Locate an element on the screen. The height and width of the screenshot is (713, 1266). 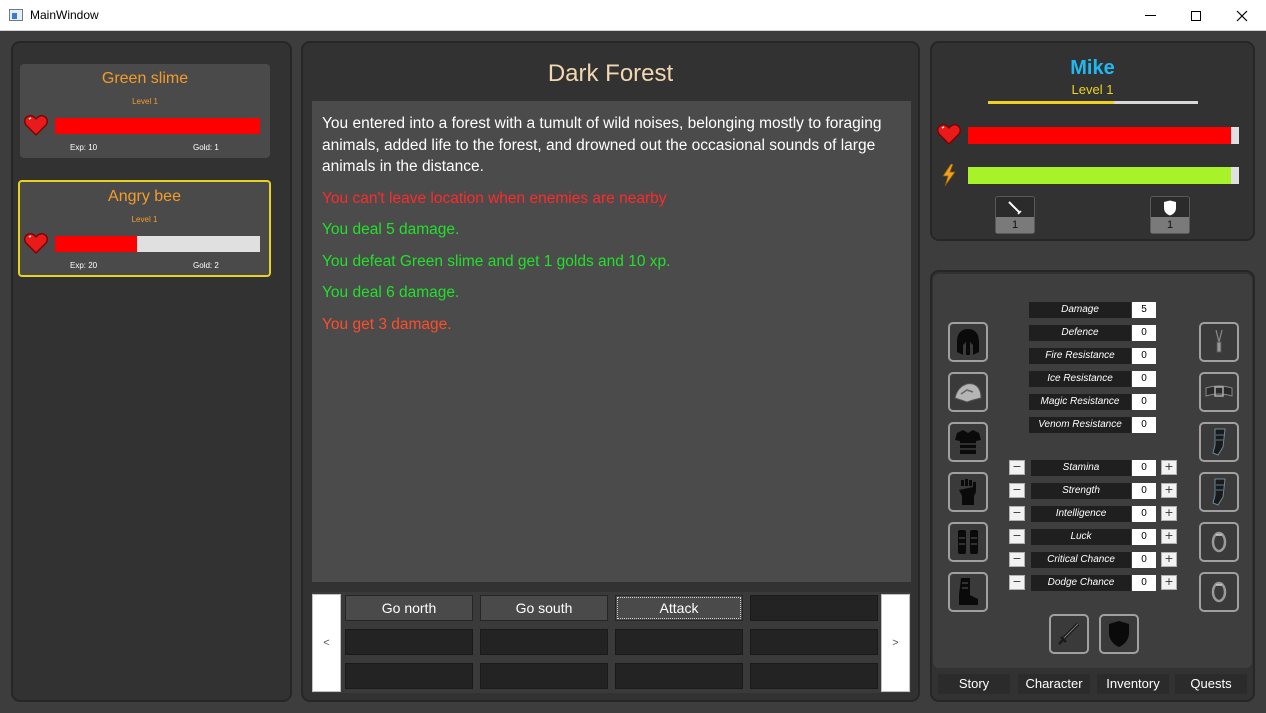
minimize-button is located at coordinates (1150, 15).